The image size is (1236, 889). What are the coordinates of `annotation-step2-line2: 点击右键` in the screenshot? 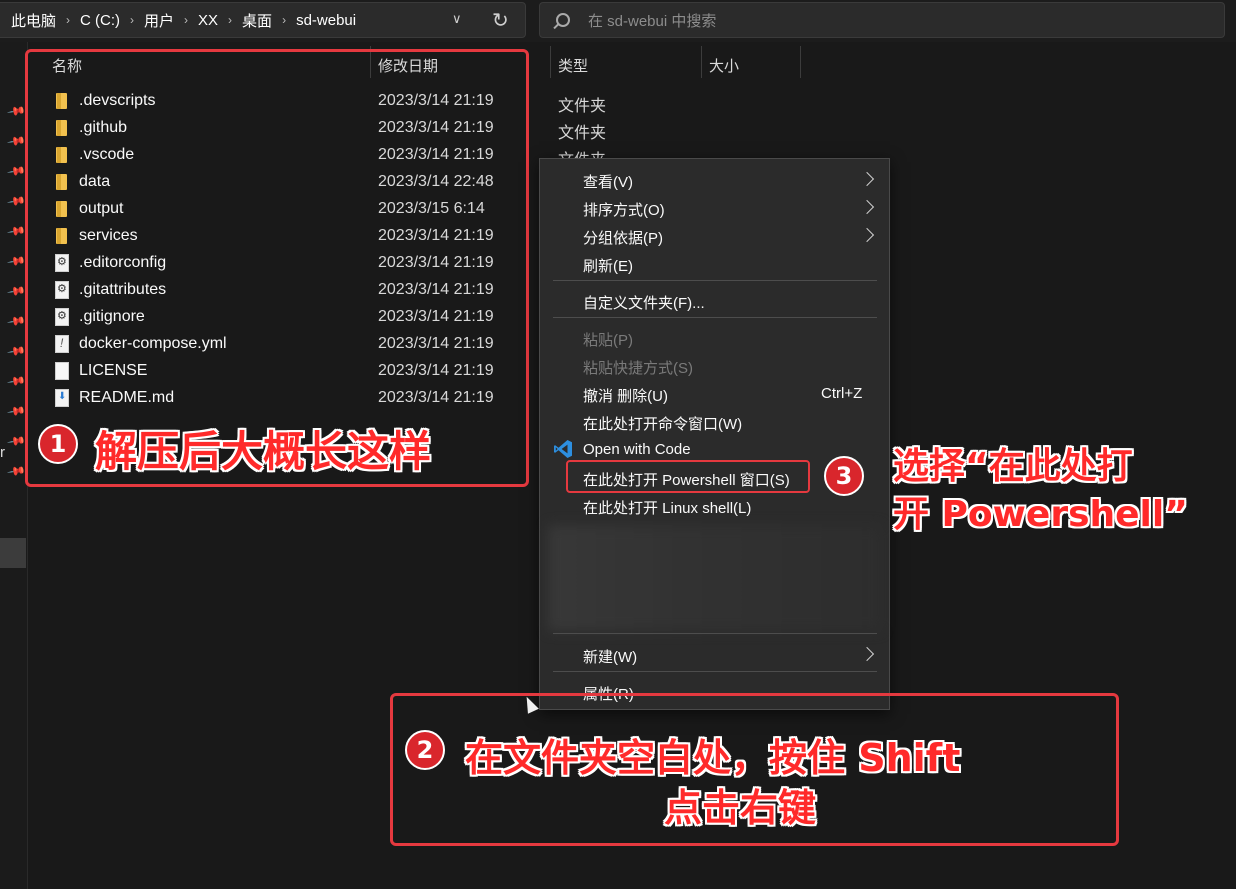 It's located at (740, 808).